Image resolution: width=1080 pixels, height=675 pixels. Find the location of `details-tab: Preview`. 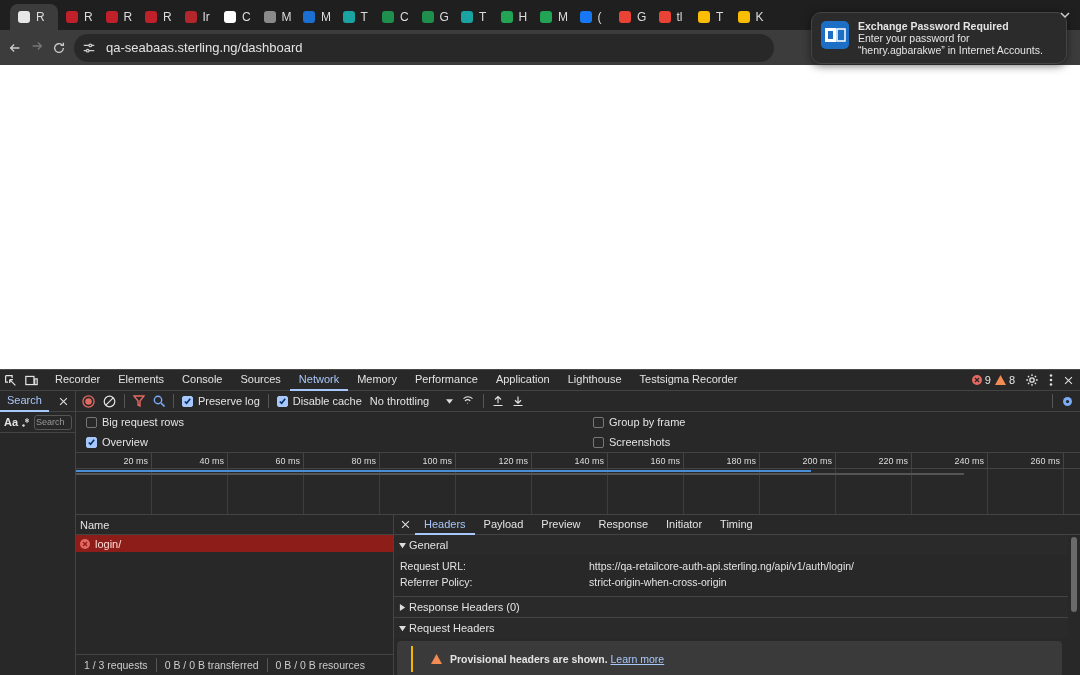

details-tab: Preview is located at coordinates (561, 524).